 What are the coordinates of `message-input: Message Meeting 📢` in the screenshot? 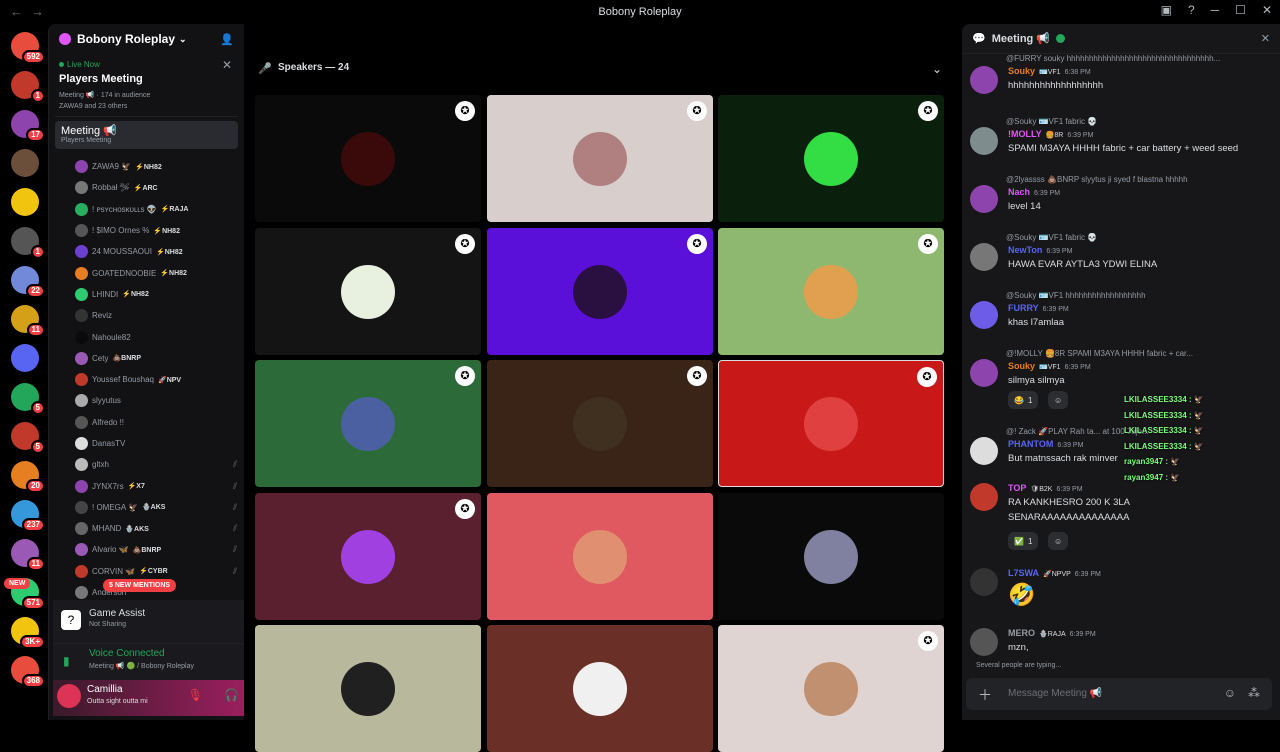 It's located at (1055, 693).